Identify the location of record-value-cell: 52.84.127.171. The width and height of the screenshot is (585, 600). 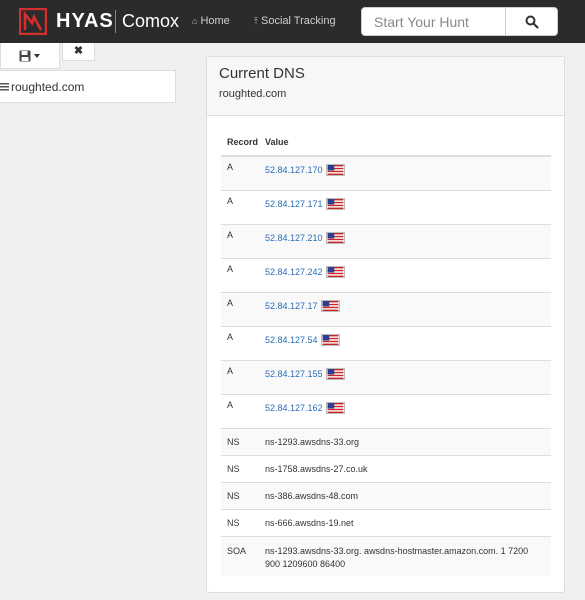
(408, 206).